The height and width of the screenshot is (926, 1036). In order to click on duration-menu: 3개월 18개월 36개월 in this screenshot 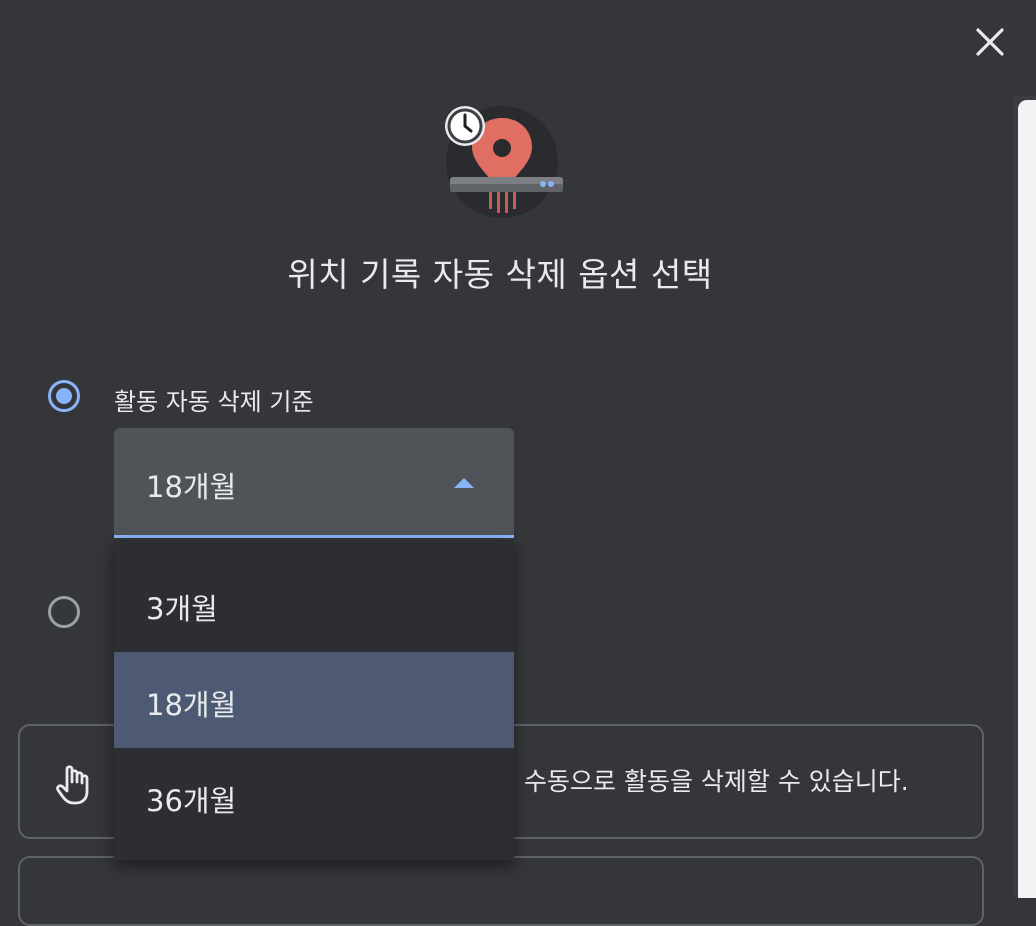, I will do `click(314, 700)`.